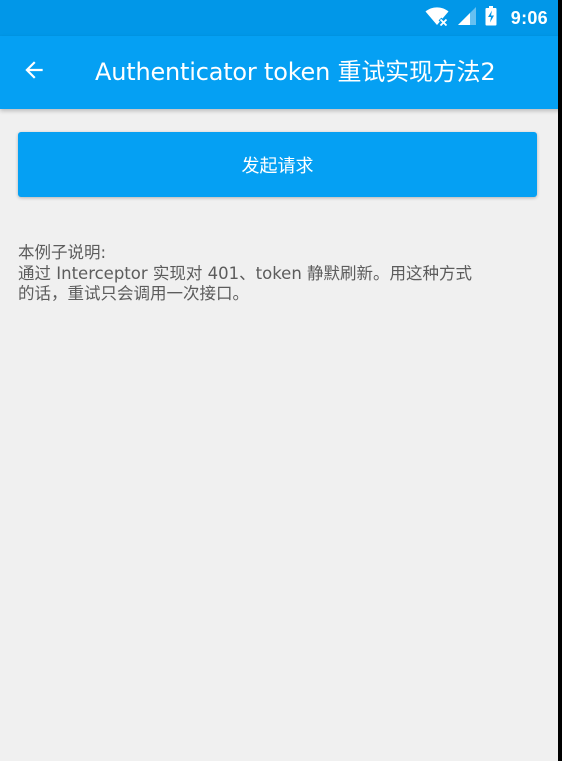 The height and width of the screenshot is (761, 562). What do you see at coordinates (467, 18) in the screenshot?
I see `signal-icon` at bounding box center [467, 18].